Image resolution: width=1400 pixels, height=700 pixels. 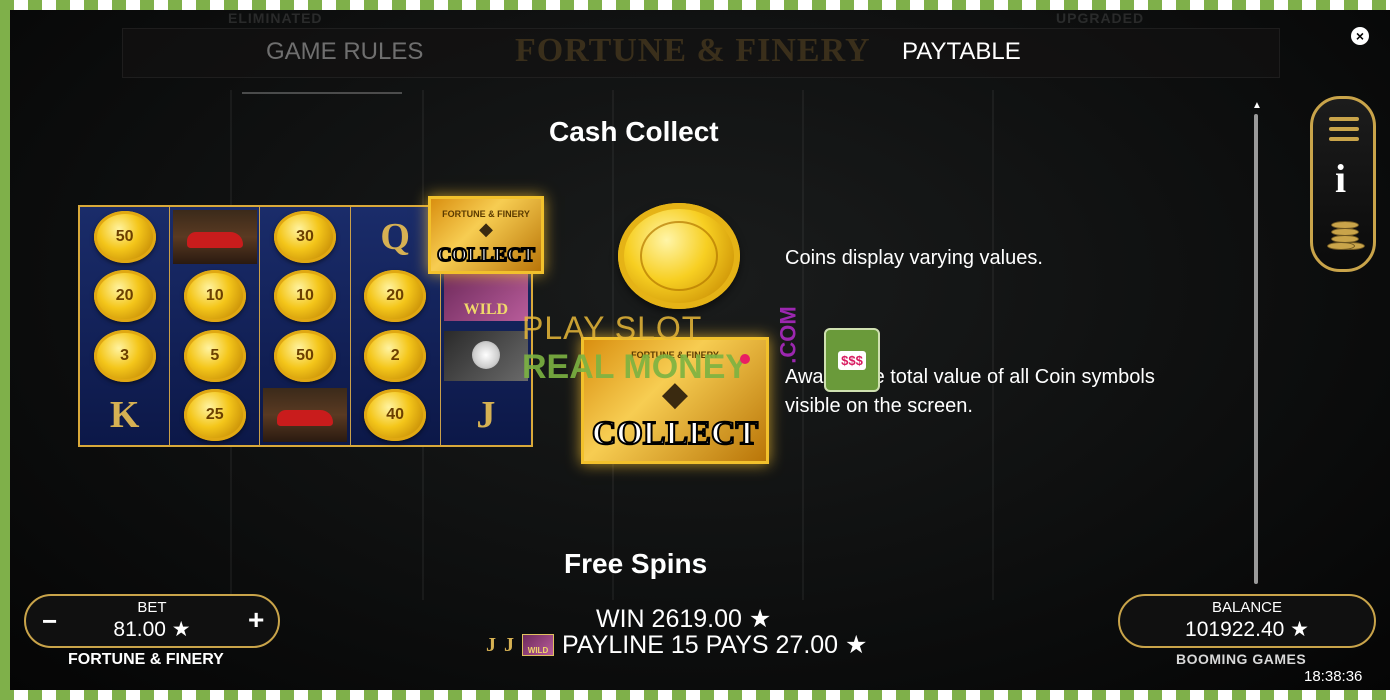 I want to click on reel-cell: J, so click(x=486, y=416).